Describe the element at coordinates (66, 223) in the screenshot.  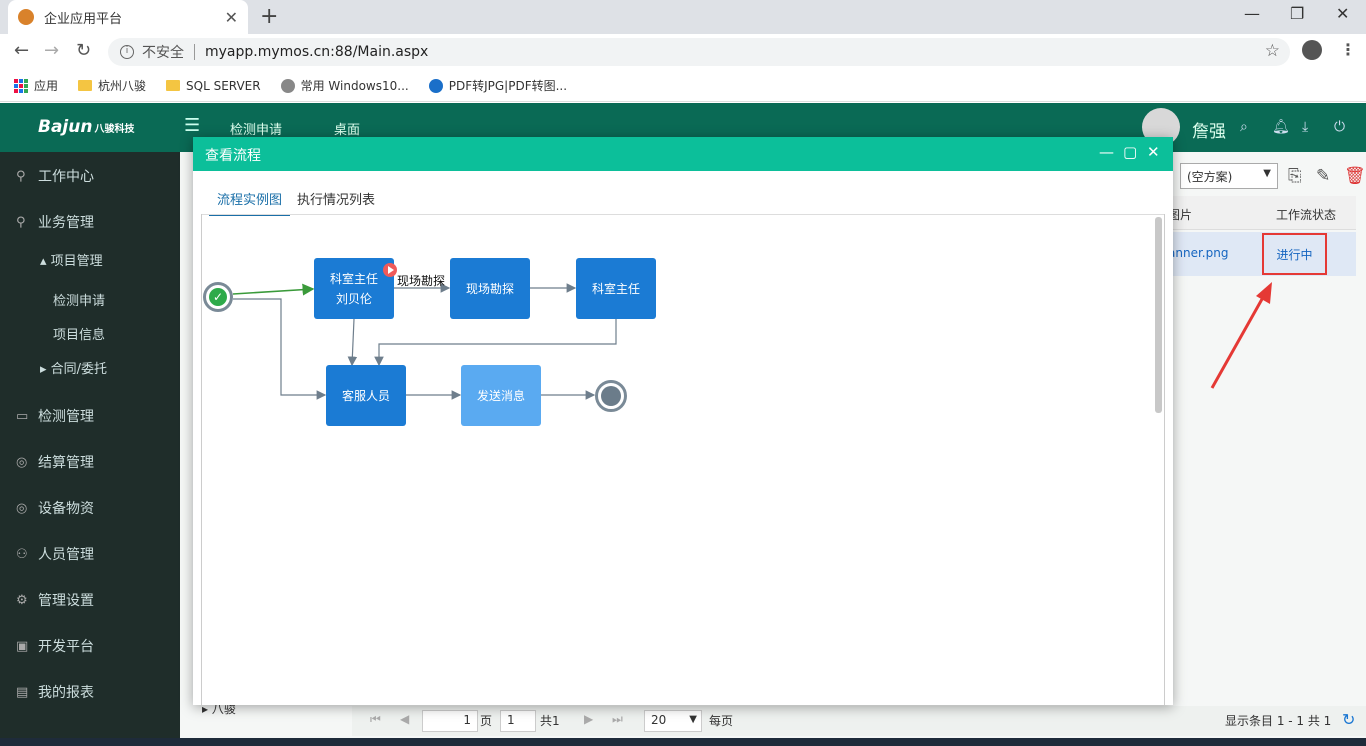
I see `sidebar-item-label: 业务管理` at that location.